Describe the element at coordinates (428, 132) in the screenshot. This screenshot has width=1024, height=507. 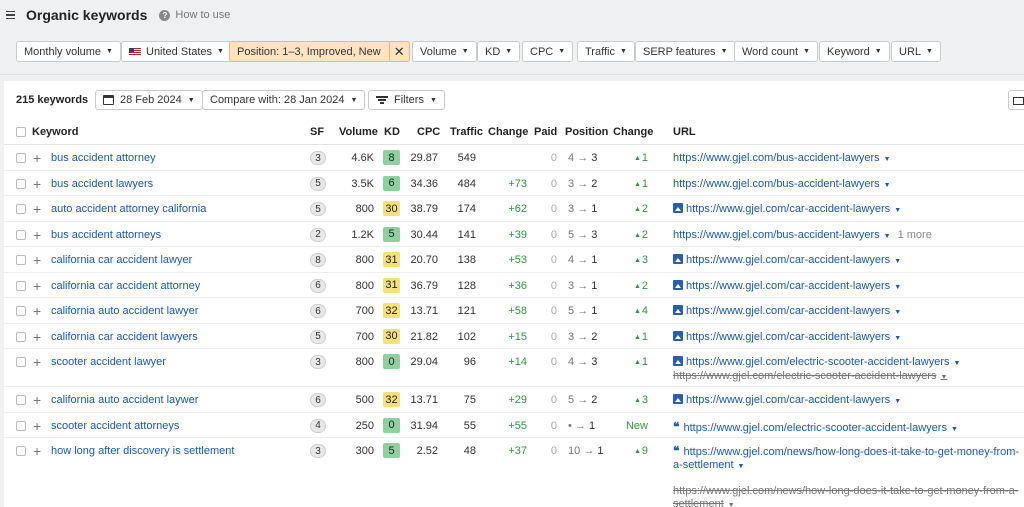
I see `col-cpc: CPC` at that location.